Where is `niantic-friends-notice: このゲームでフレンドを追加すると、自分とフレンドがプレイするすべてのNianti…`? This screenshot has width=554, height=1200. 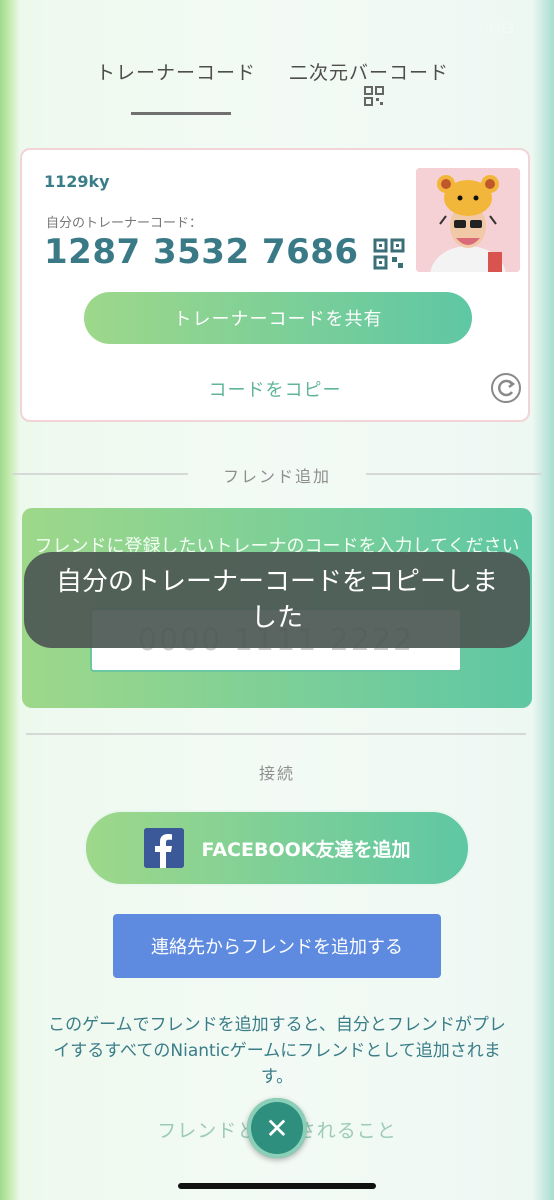
niantic-friends-notice: このゲームでフレンドを追加すると、自分とフレンドがプレイするすべてのNianti… is located at coordinates (277, 1051).